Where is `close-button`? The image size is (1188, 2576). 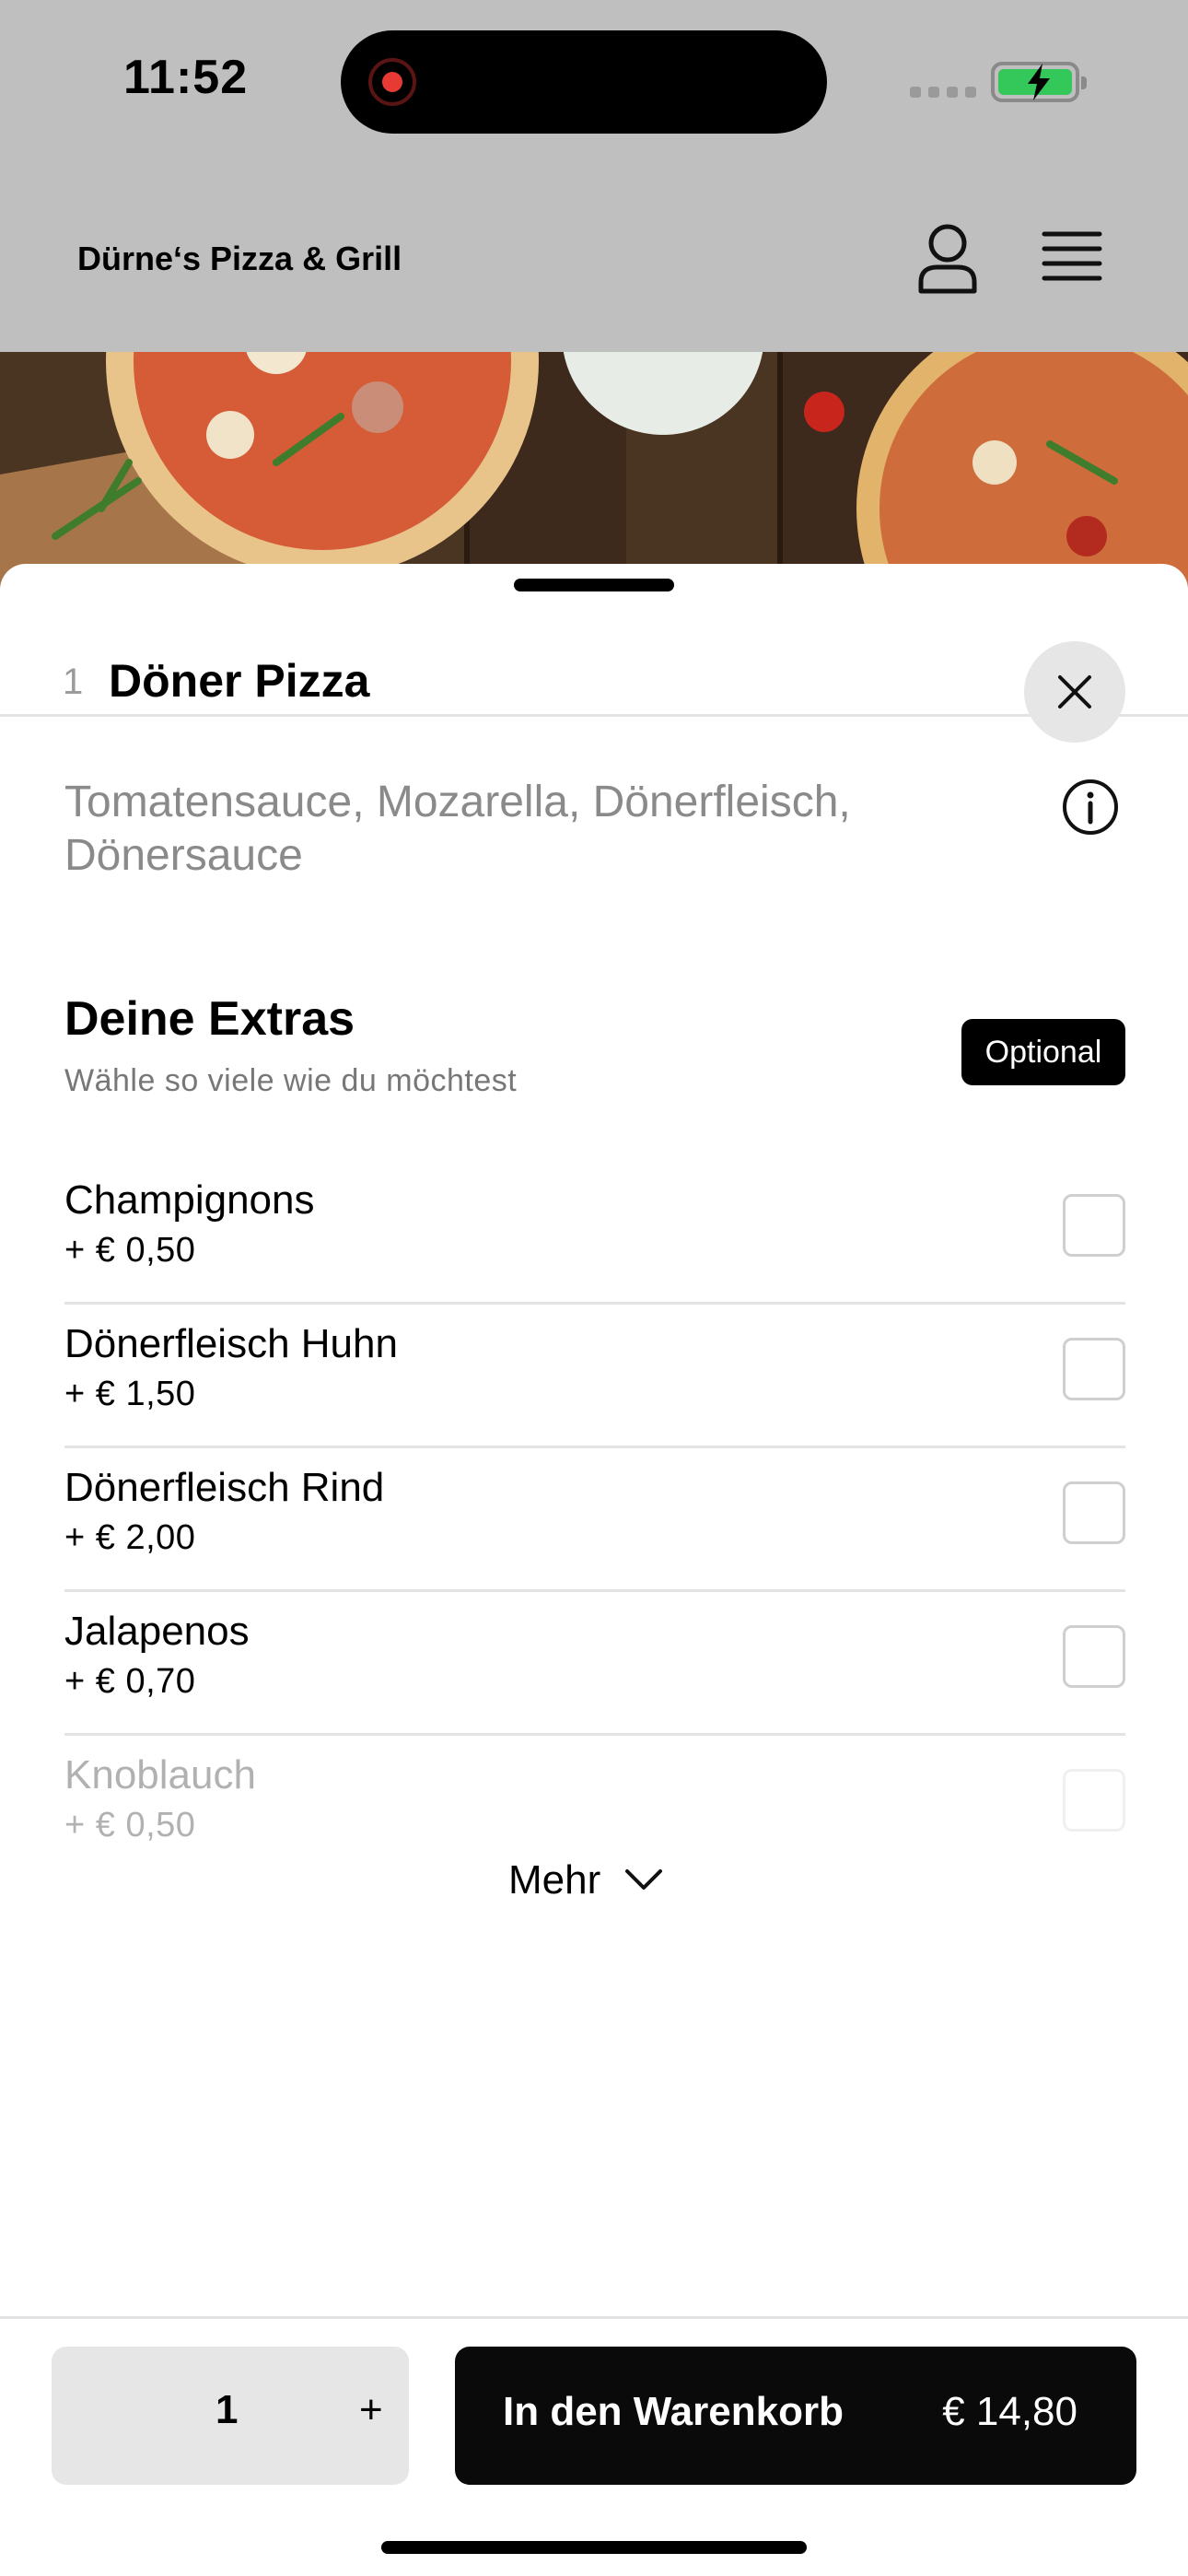
close-button is located at coordinates (1074, 692).